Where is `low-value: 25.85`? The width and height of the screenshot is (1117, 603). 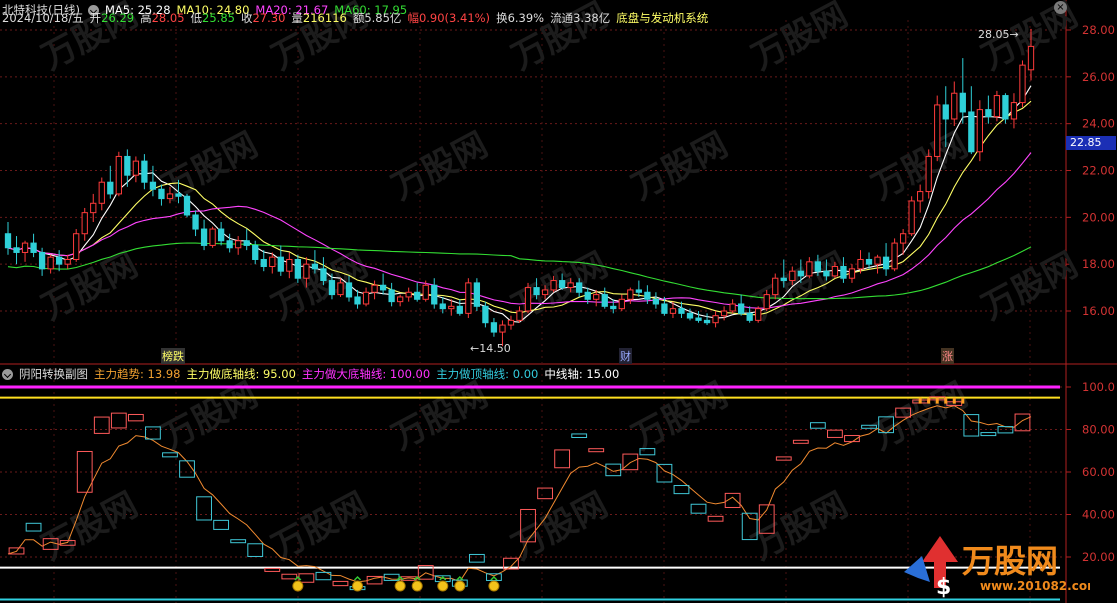
low-value: 25.85 is located at coordinates (218, 18).